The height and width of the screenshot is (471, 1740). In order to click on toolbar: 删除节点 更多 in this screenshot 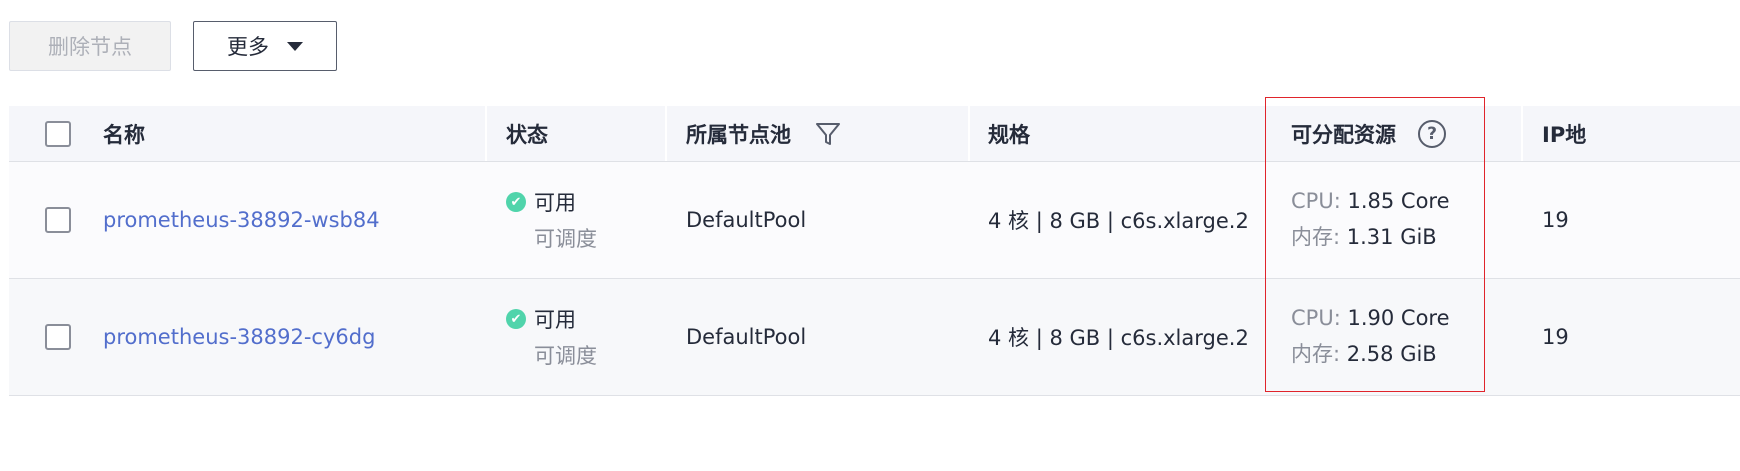, I will do `click(173, 46)`.